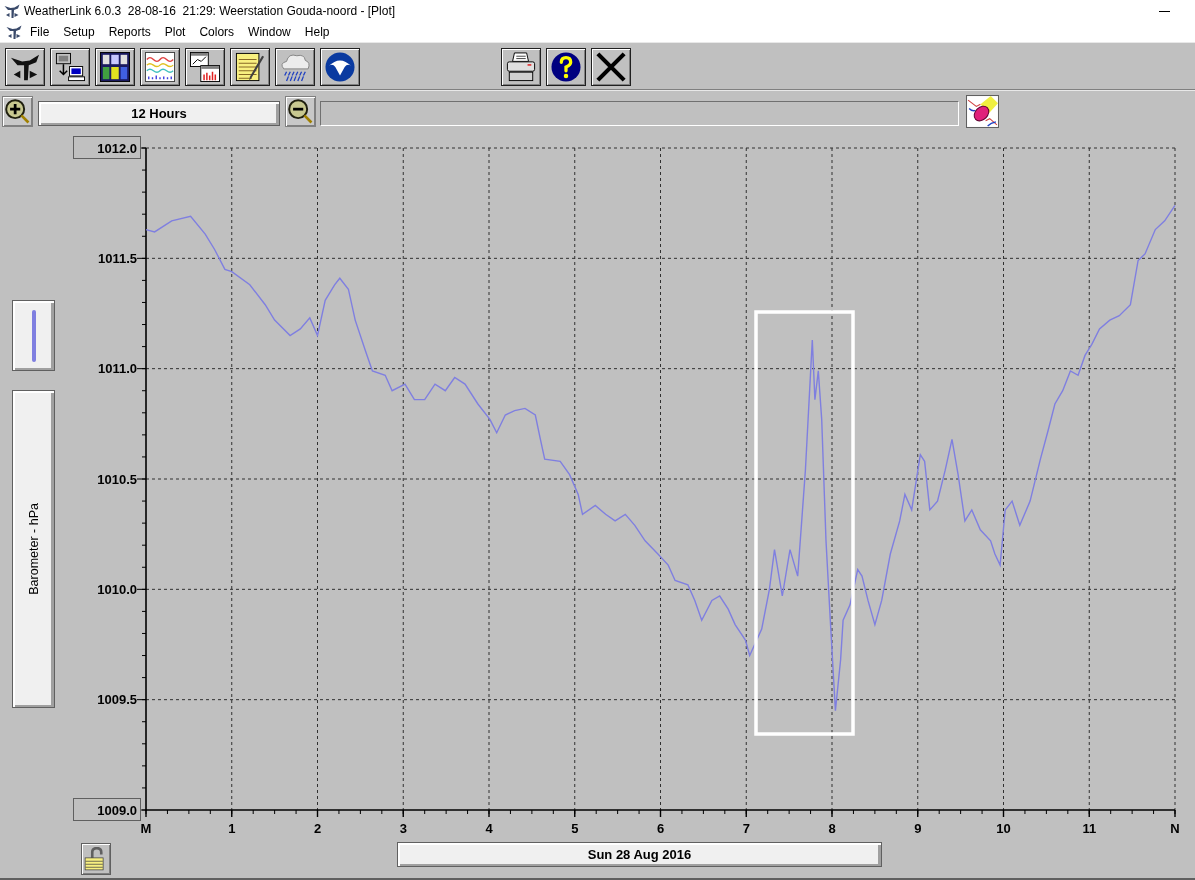  I want to click on notepad-icon, so click(250, 67).